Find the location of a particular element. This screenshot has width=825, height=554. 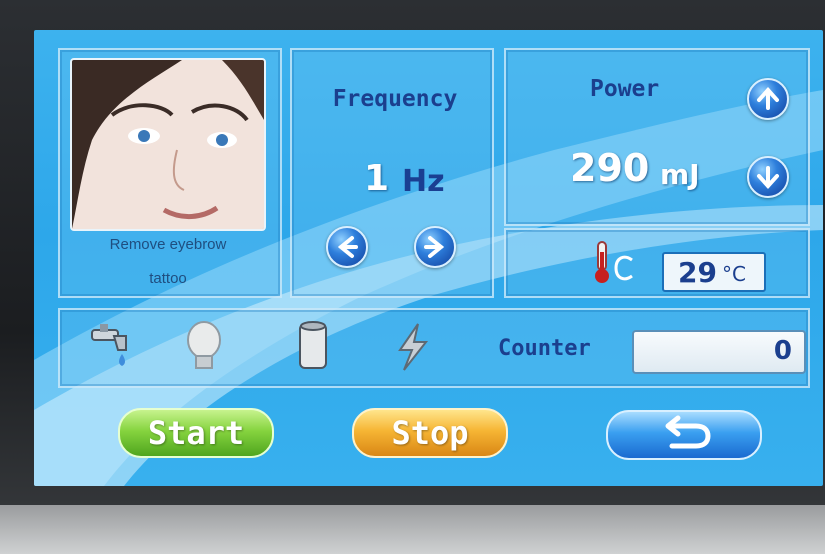

power-increase-button is located at coordinates (768, 99).